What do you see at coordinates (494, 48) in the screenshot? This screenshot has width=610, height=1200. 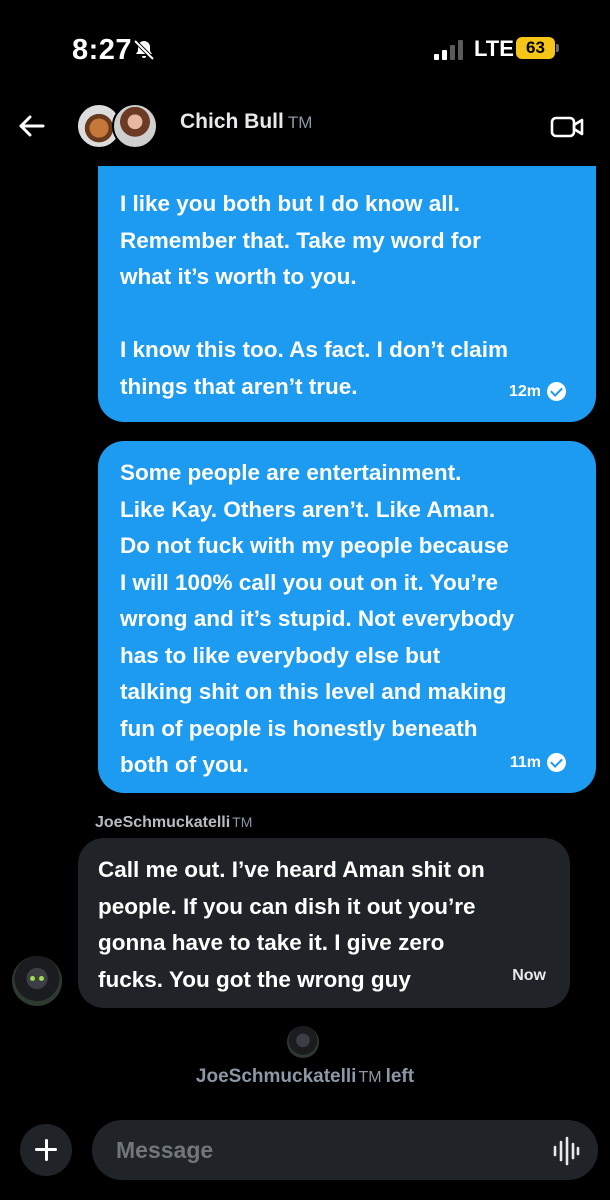 I see `network-type: LTE` at bounding box center [494, 48].